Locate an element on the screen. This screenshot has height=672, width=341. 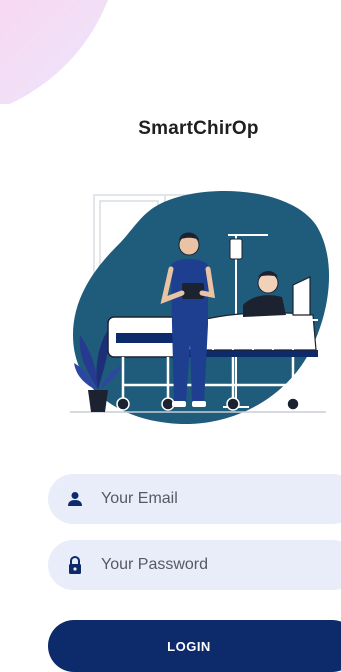
lock-icon is located at coordinates (75, 565).